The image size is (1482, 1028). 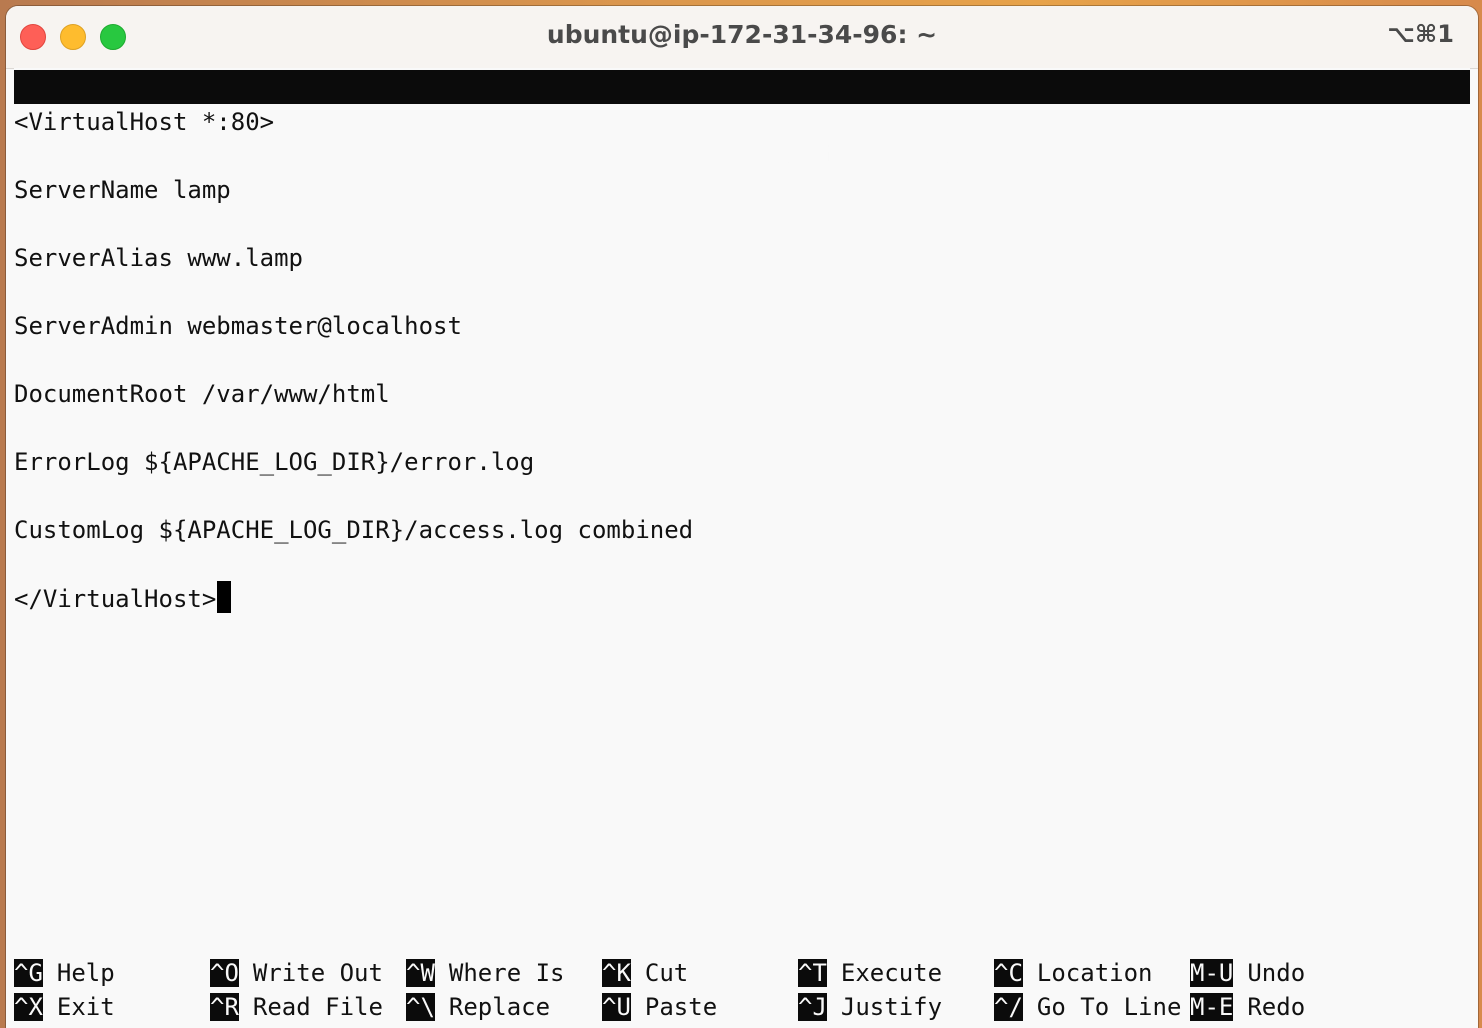 I want to click on shortcut-replace: ^\ Replace, so click(x=478, y=1007).